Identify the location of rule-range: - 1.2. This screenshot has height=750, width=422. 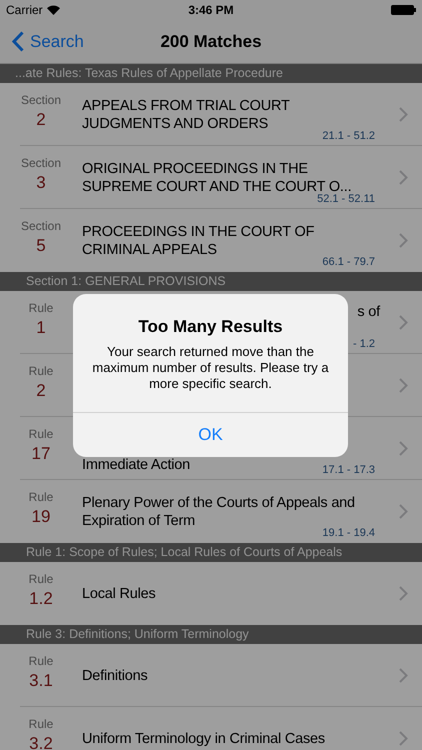
(363, 344).